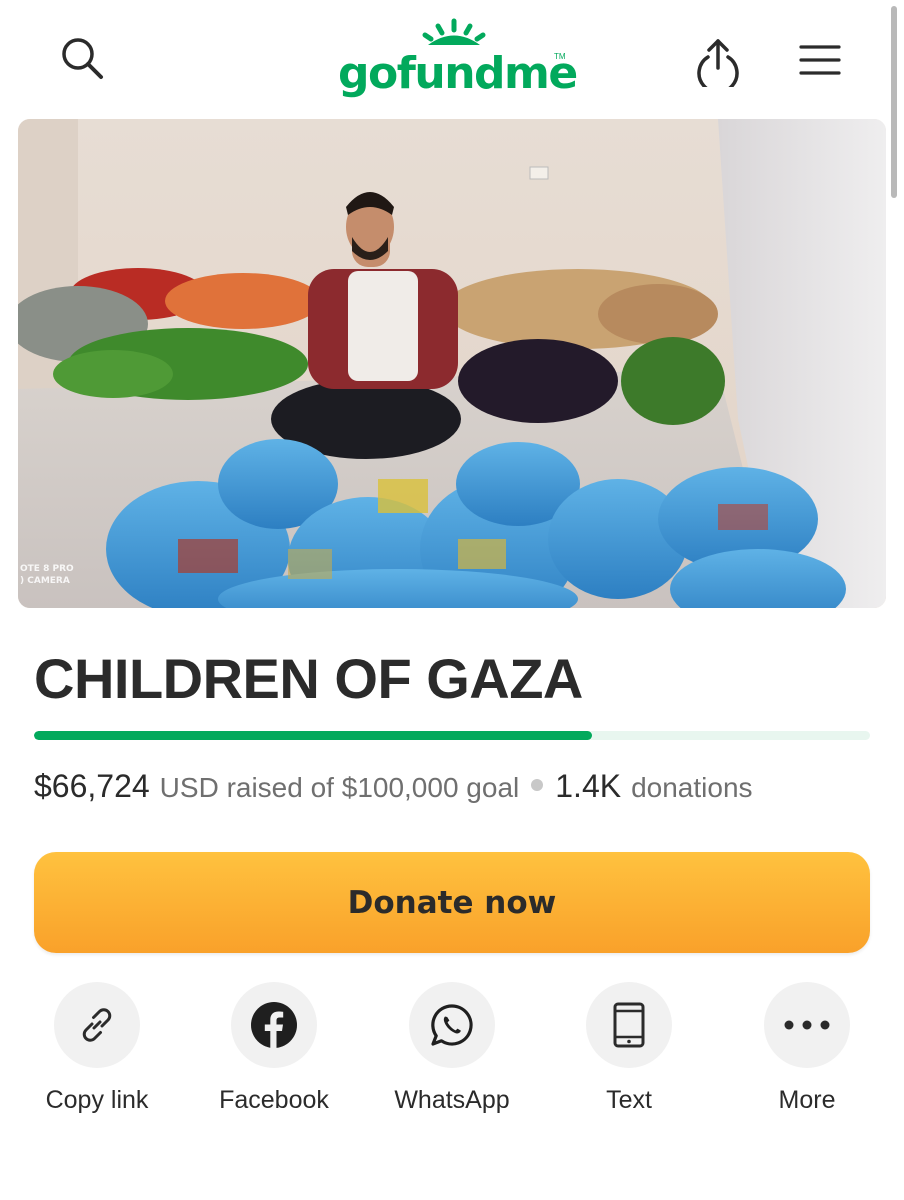 The width and height of the screenshot is (904, 1200). I want to click on top-bar: gofundme TM, so click(452, 59).